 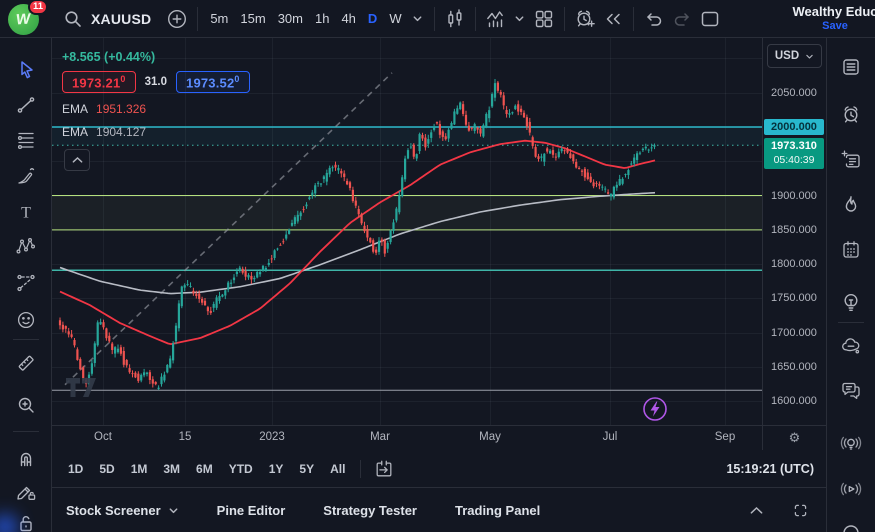 I want to click on text-tool: T, so click(x=26, y=212).